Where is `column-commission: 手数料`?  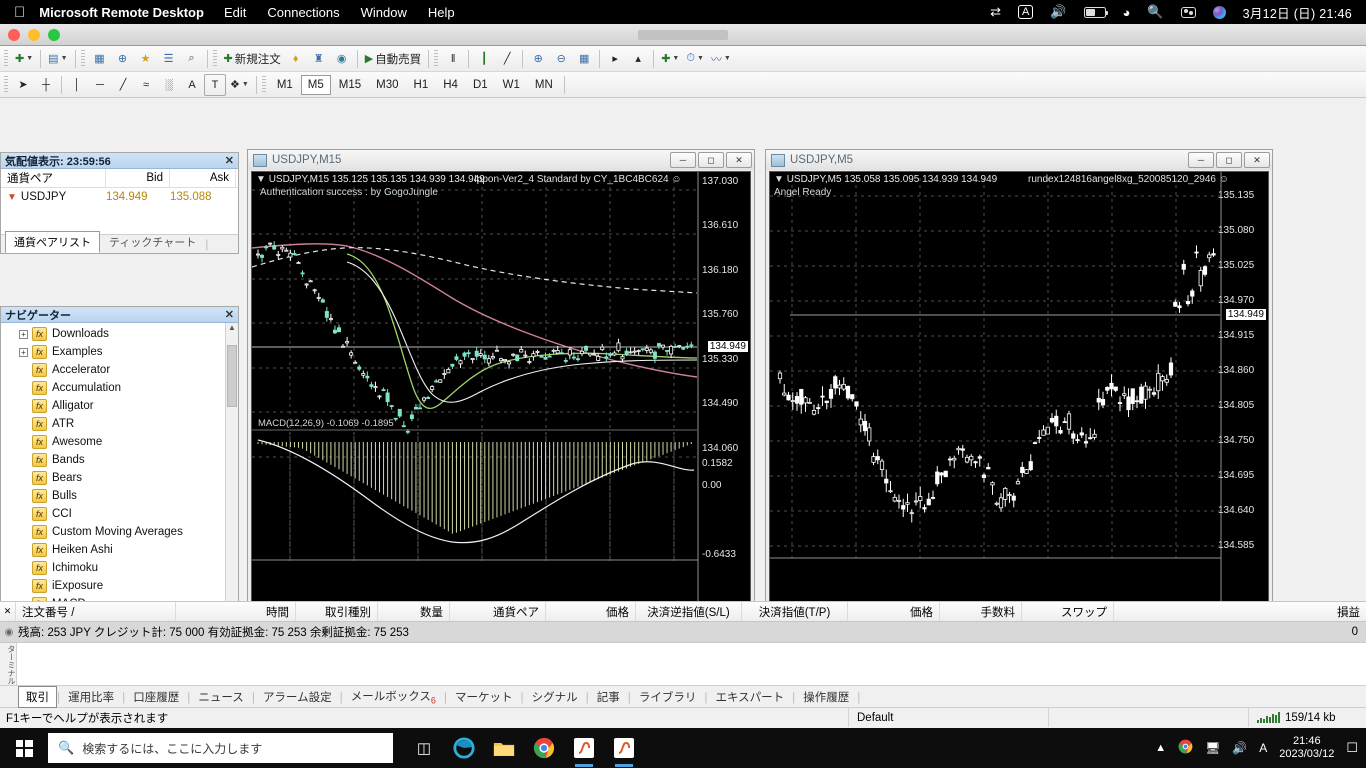 column-commission: 手数料 is located at coordinates (981, 611).